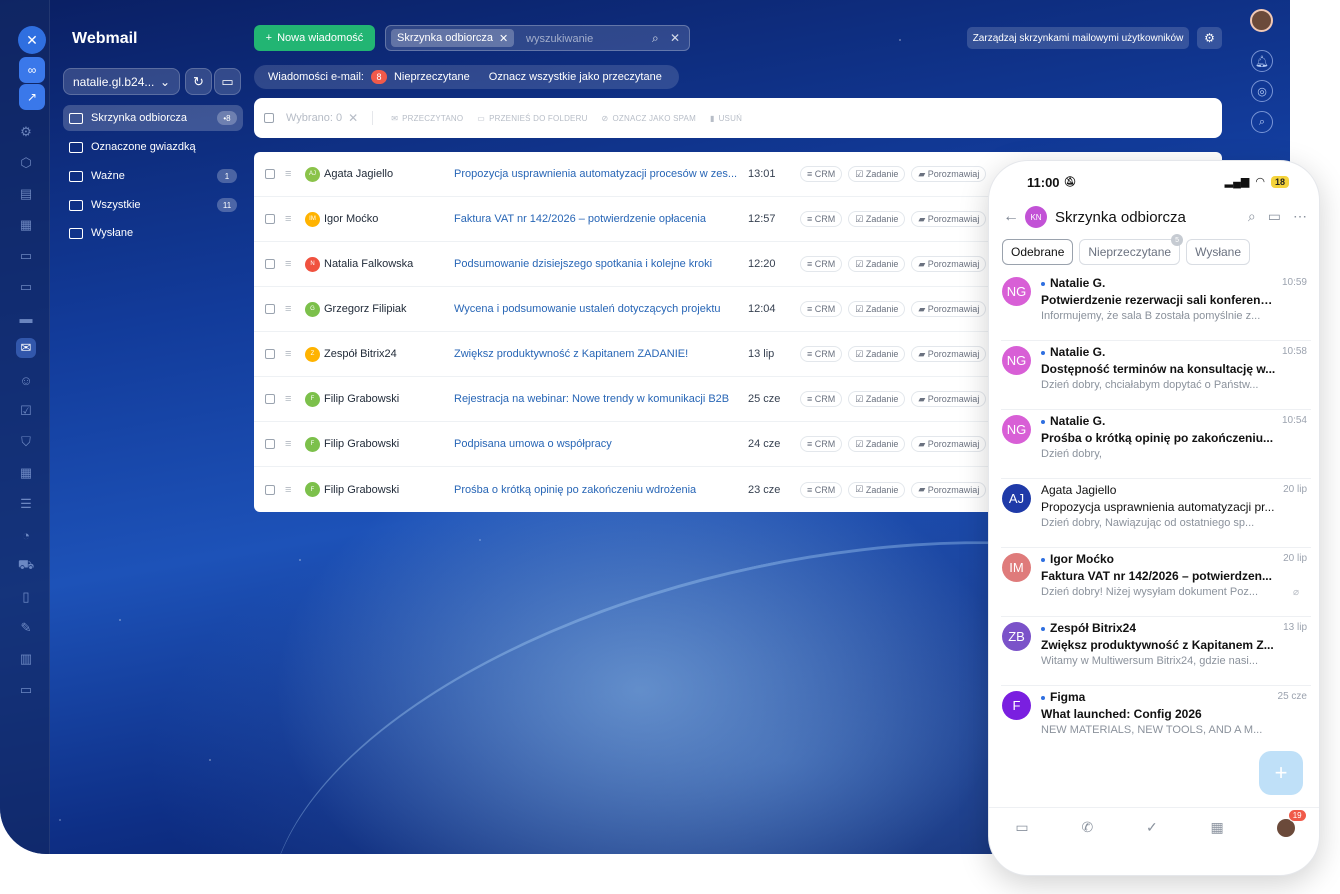 Image resolution: width=1340 pixels, height=894 pixels. Describe the element at coordinates (26, 411) in the screenshot. I see `tasks-icon: ☑` at that location.